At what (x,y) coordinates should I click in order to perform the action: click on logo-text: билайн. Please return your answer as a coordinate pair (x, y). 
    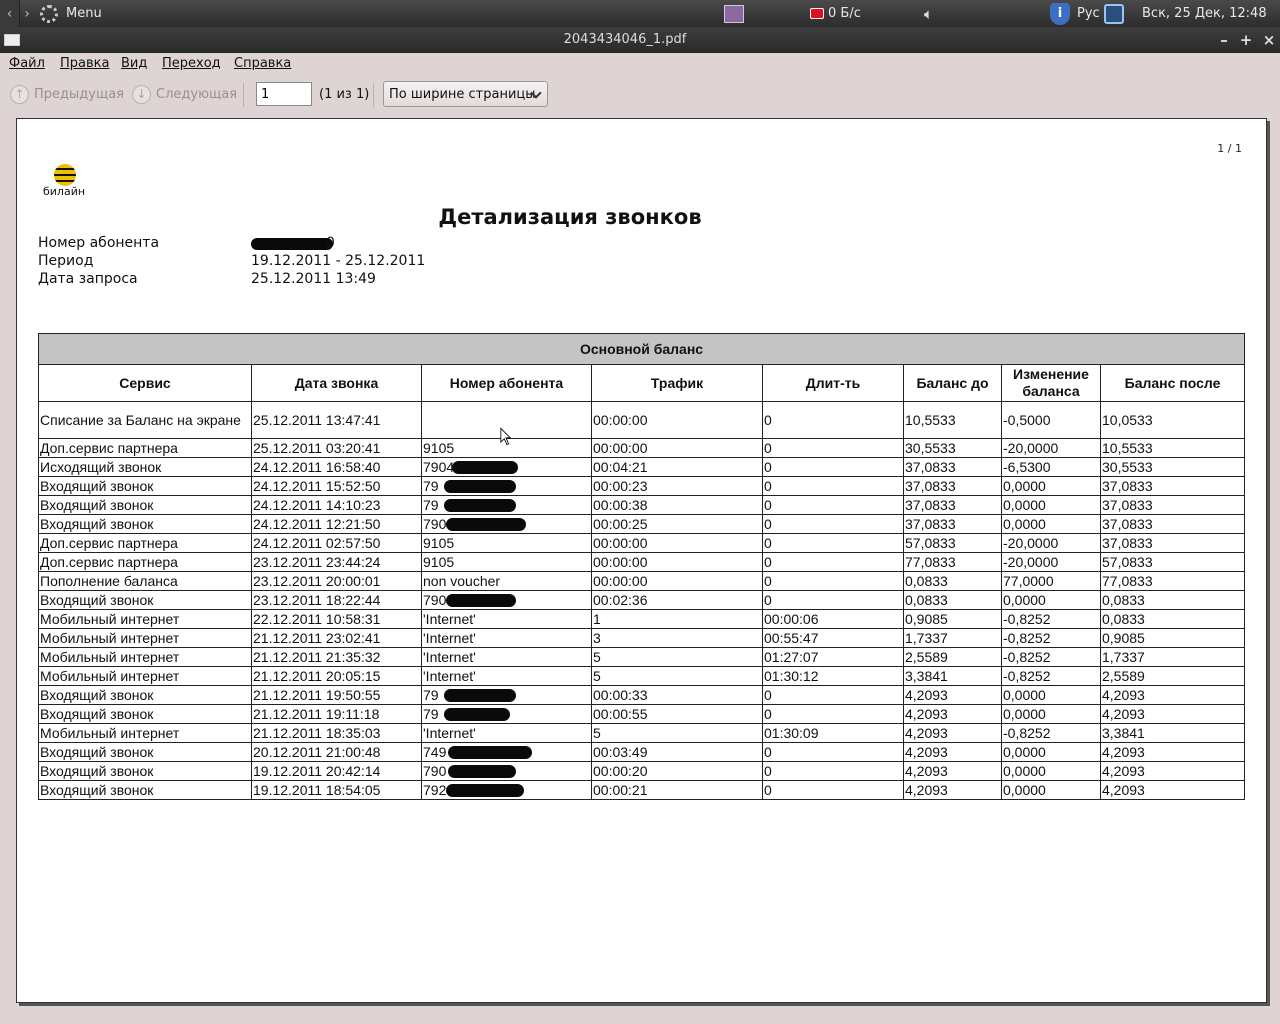
    Looking at the image, I should click on (64, 191).